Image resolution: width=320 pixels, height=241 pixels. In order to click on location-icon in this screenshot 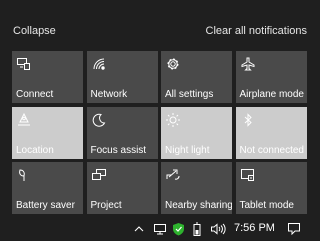, I will do `click(24, 120)`.